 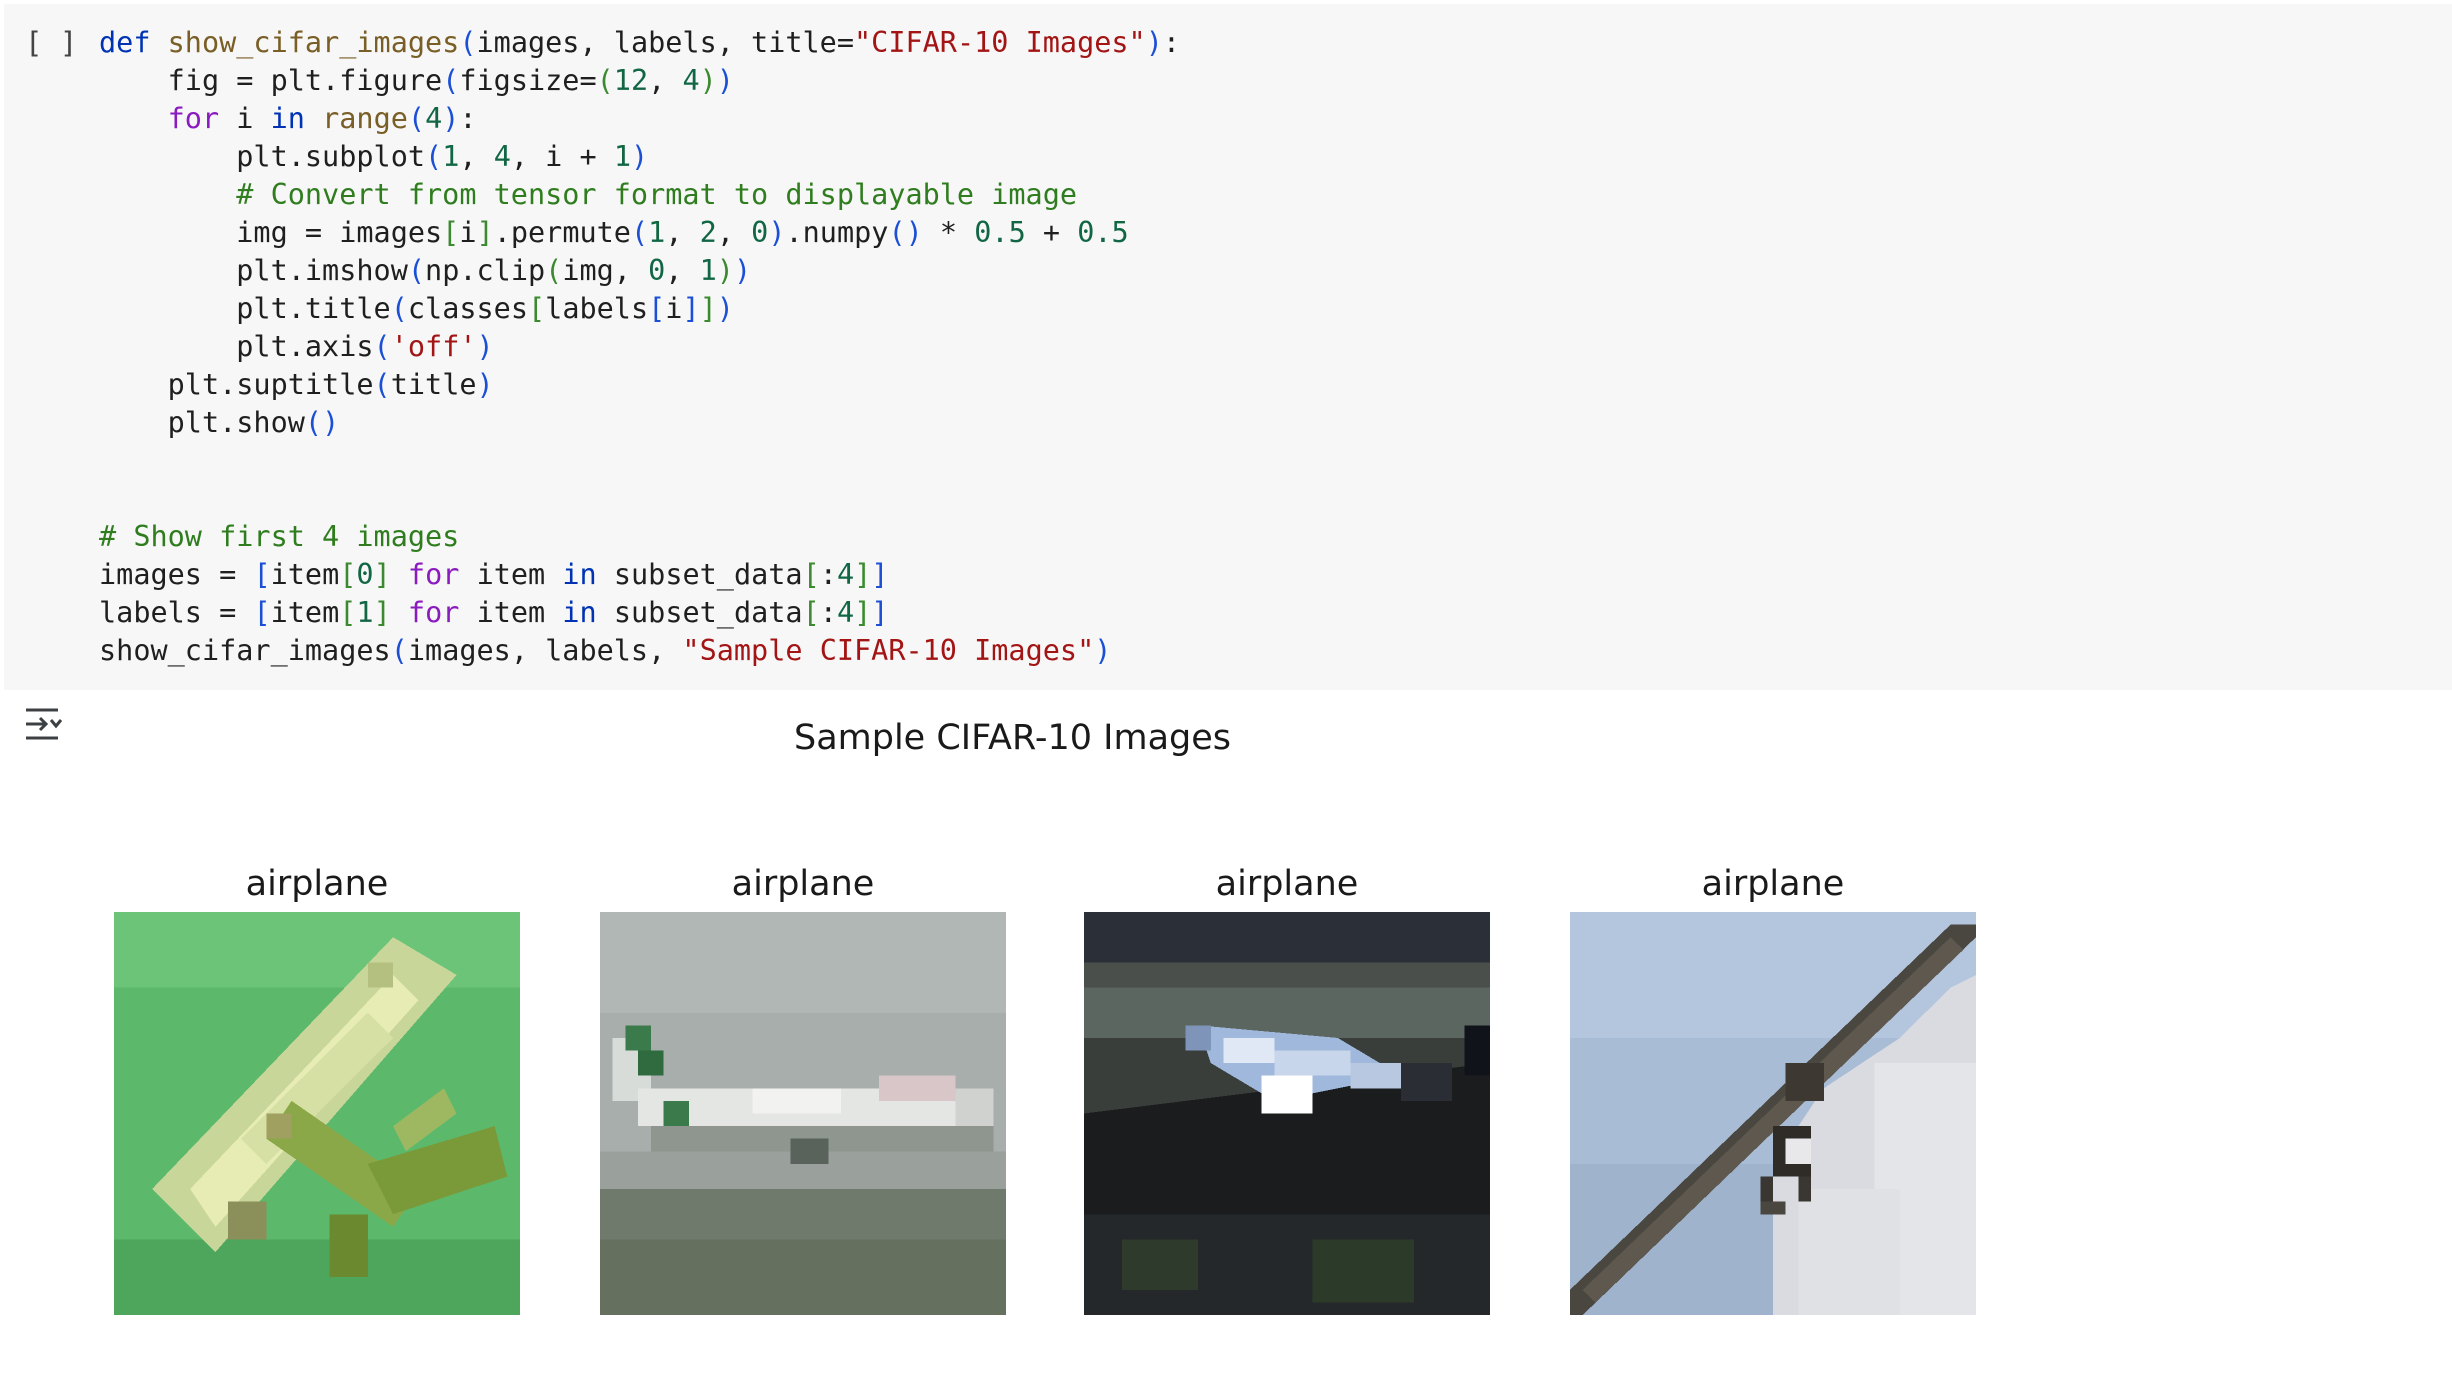 I want to click on code-token: plt.suptitle, so click(x=236, y=384).